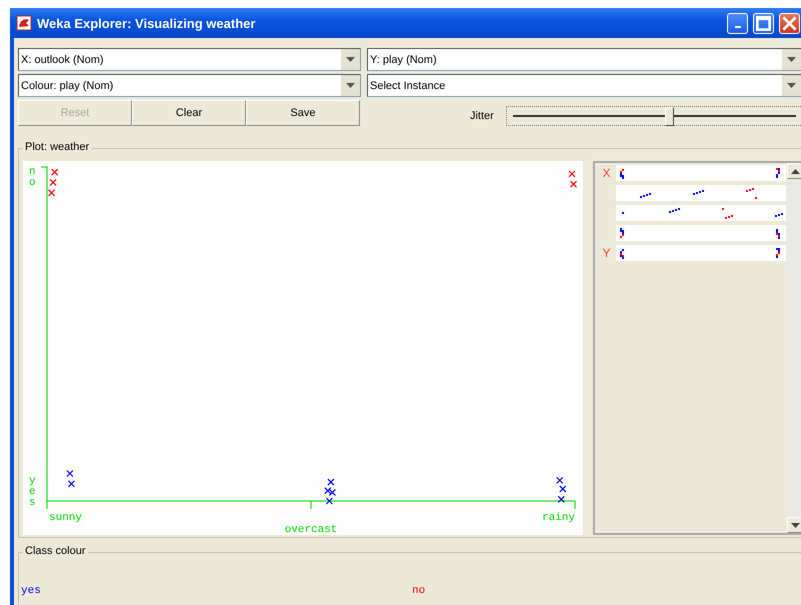  Describe the element at coordinates (419, 591) in the screenshot. I see `class-label: no` at that location.